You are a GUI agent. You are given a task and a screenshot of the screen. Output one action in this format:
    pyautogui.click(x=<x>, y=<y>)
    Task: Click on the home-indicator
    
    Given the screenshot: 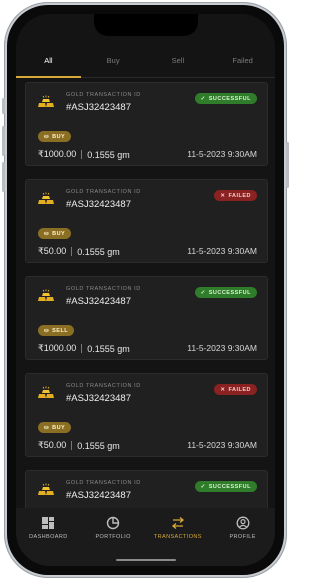 What is the action you would take?
    pyautogui.click(x=145, y=560)
    